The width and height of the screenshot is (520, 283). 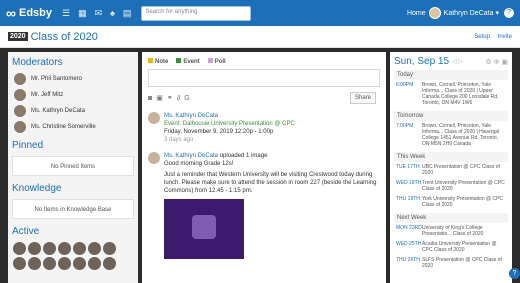 What do you see at coordinates (127, 13) in the screenshot?
I see `calendar-icon: ▤` at bounding box center [127, 13].